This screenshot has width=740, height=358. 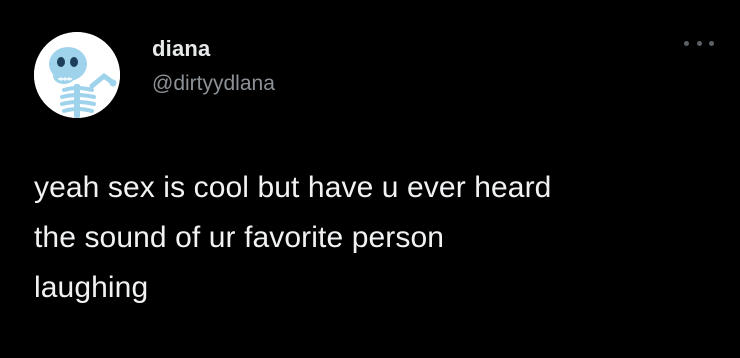 I want to click on avatar, so click(x=77, y=75).